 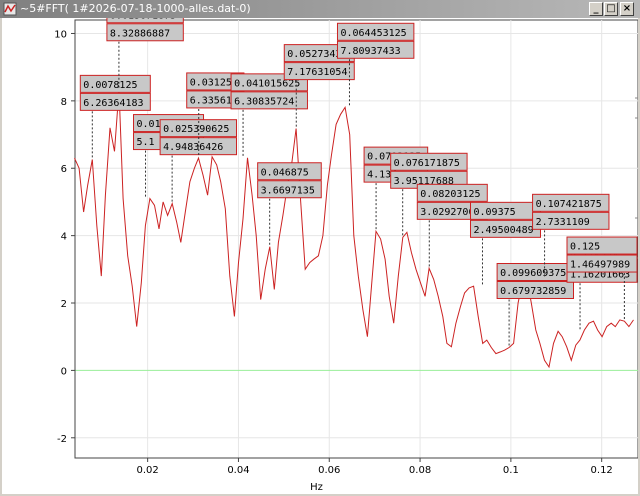 I want to click on annotation-frequency: 0.09375, so click(x=494, y=212).